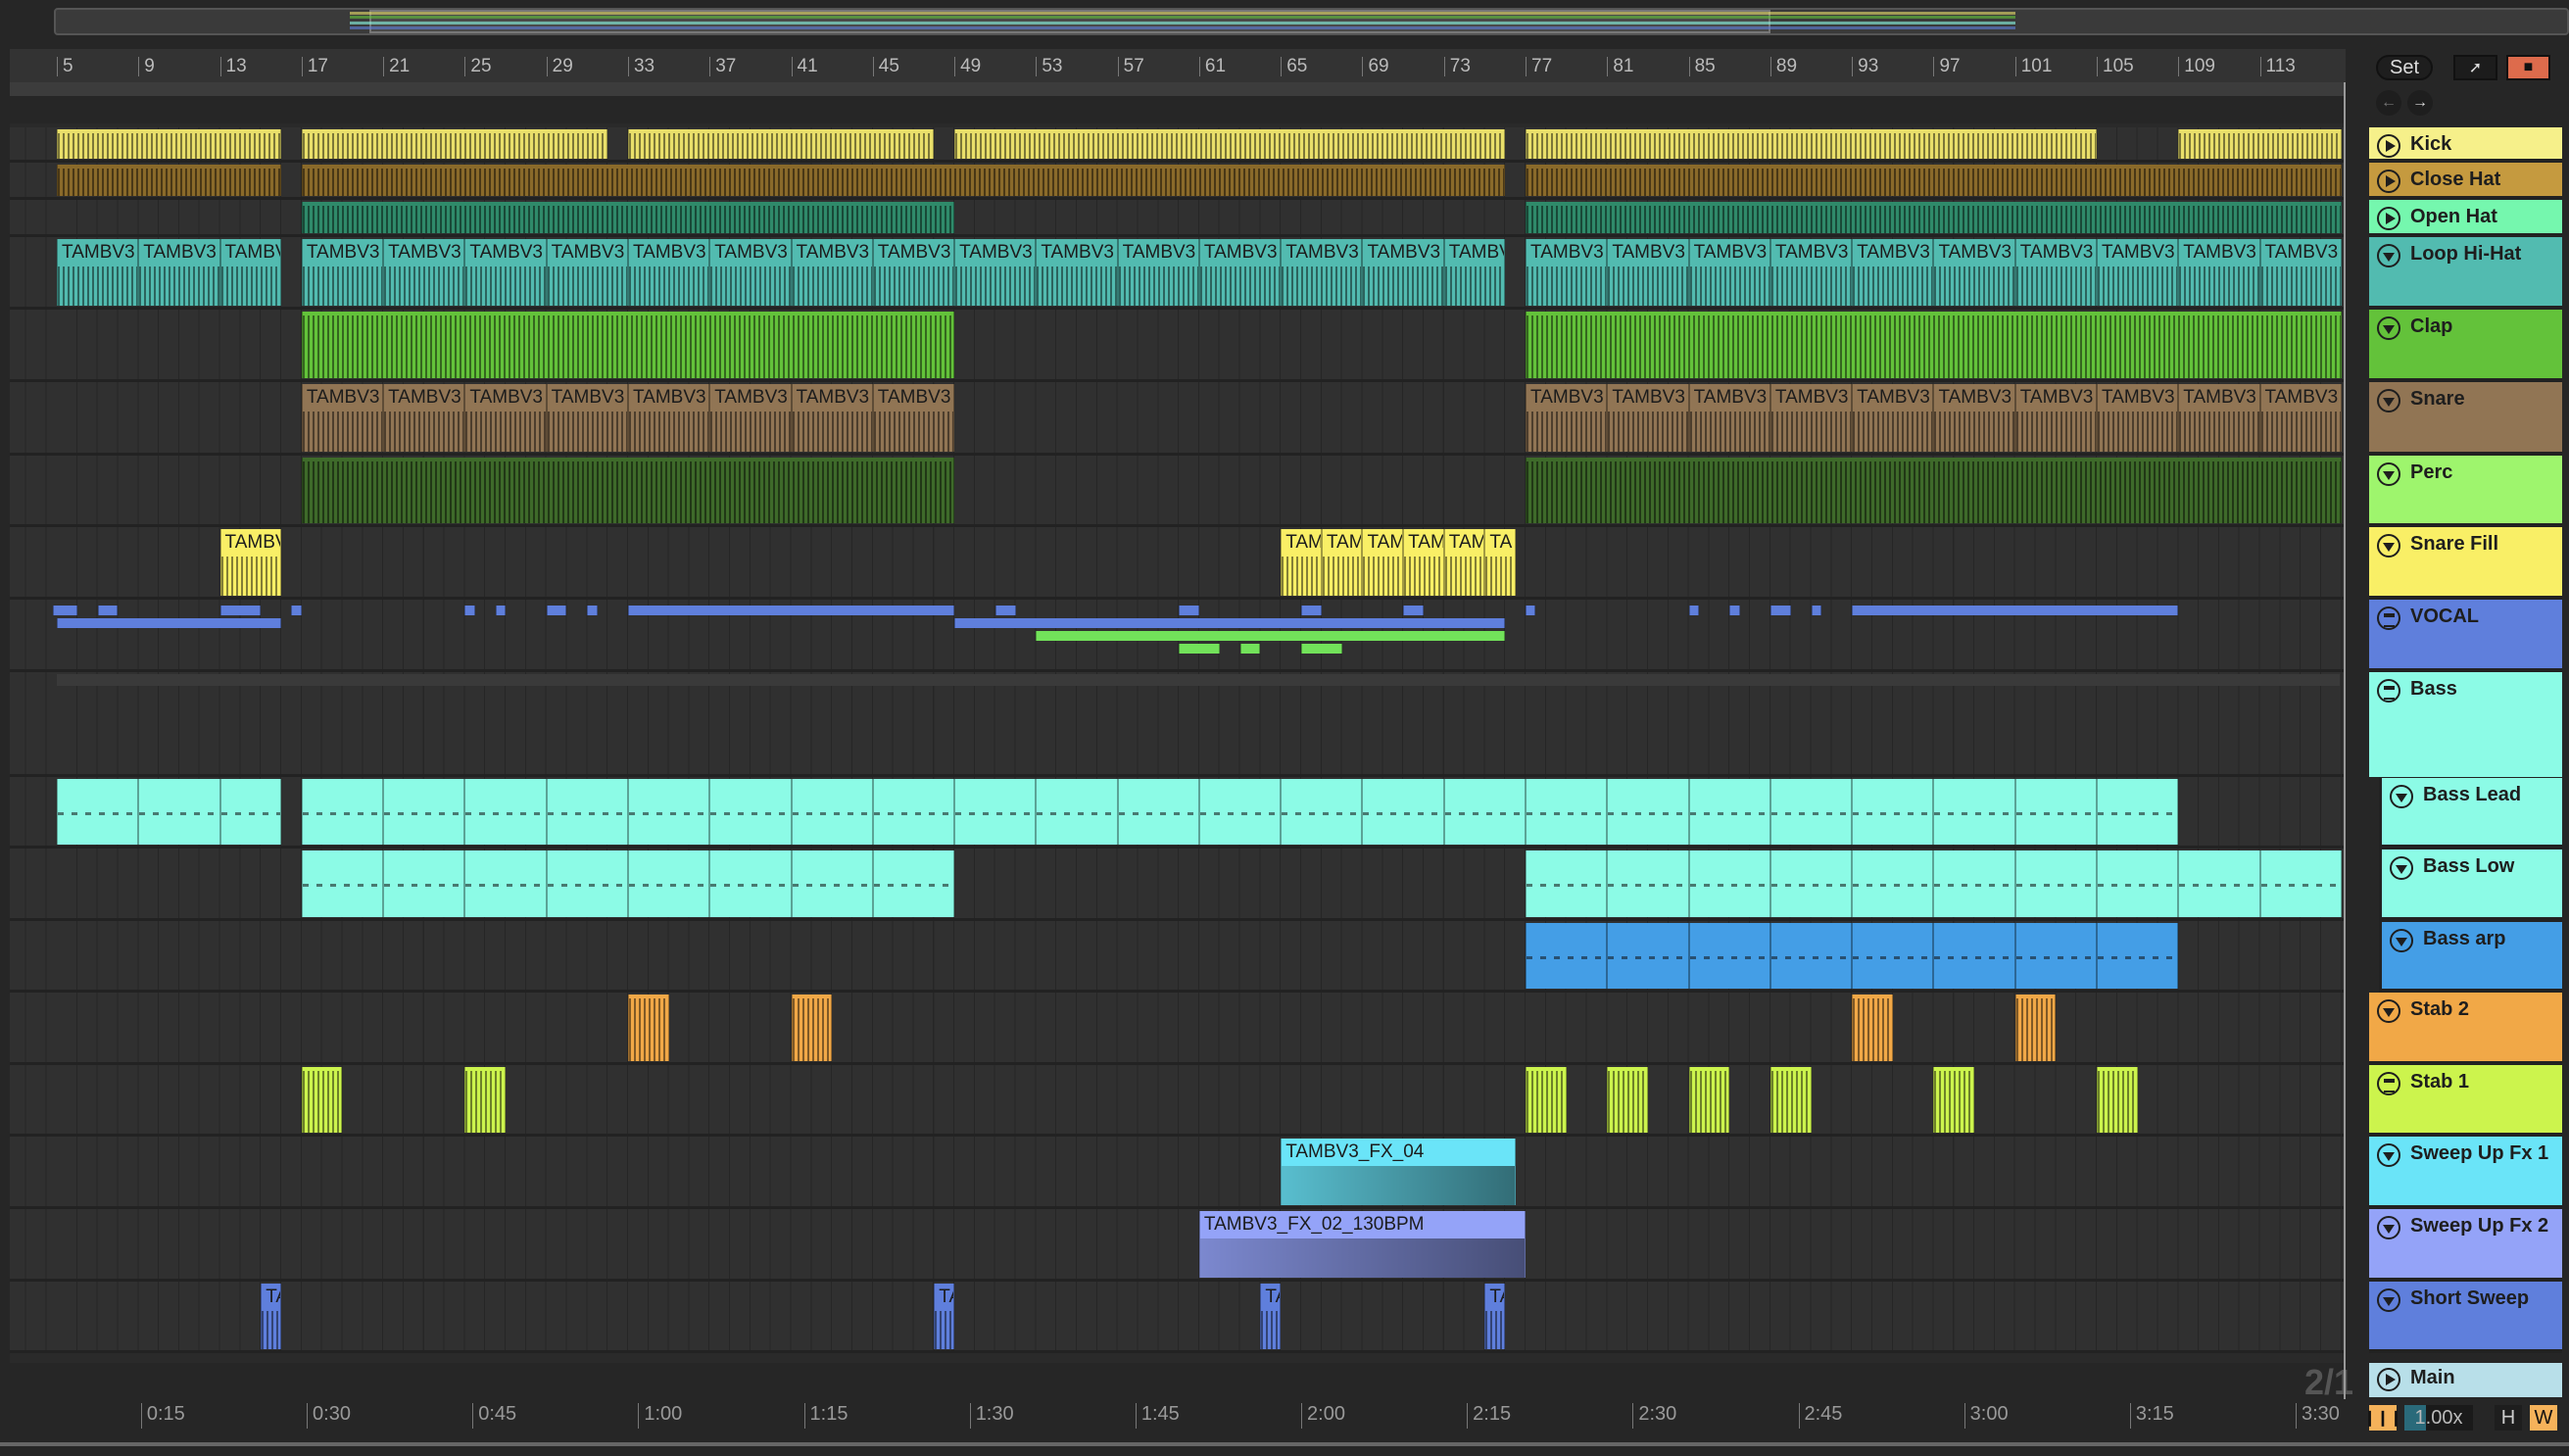  Describe the element at coordinates (2465, 636) in the screenshot. I see `track-header-vocal: VOCAL` at that location.